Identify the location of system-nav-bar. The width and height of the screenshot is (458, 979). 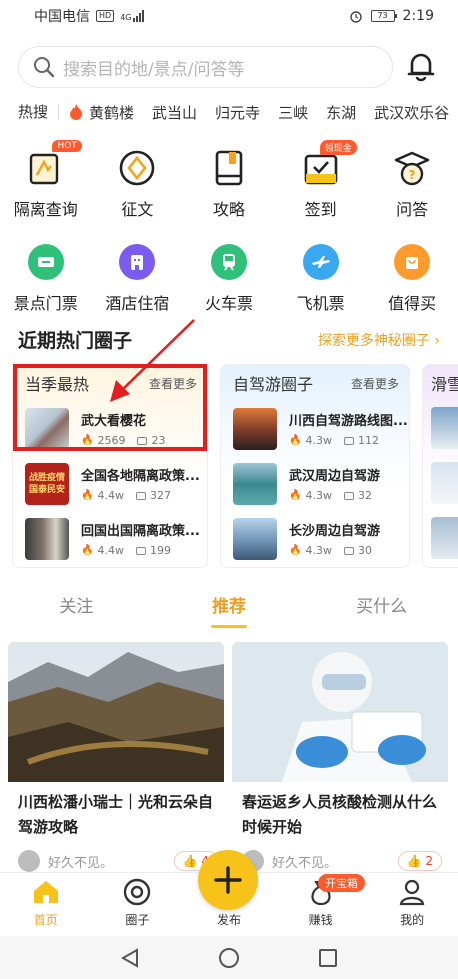
(229, 957).